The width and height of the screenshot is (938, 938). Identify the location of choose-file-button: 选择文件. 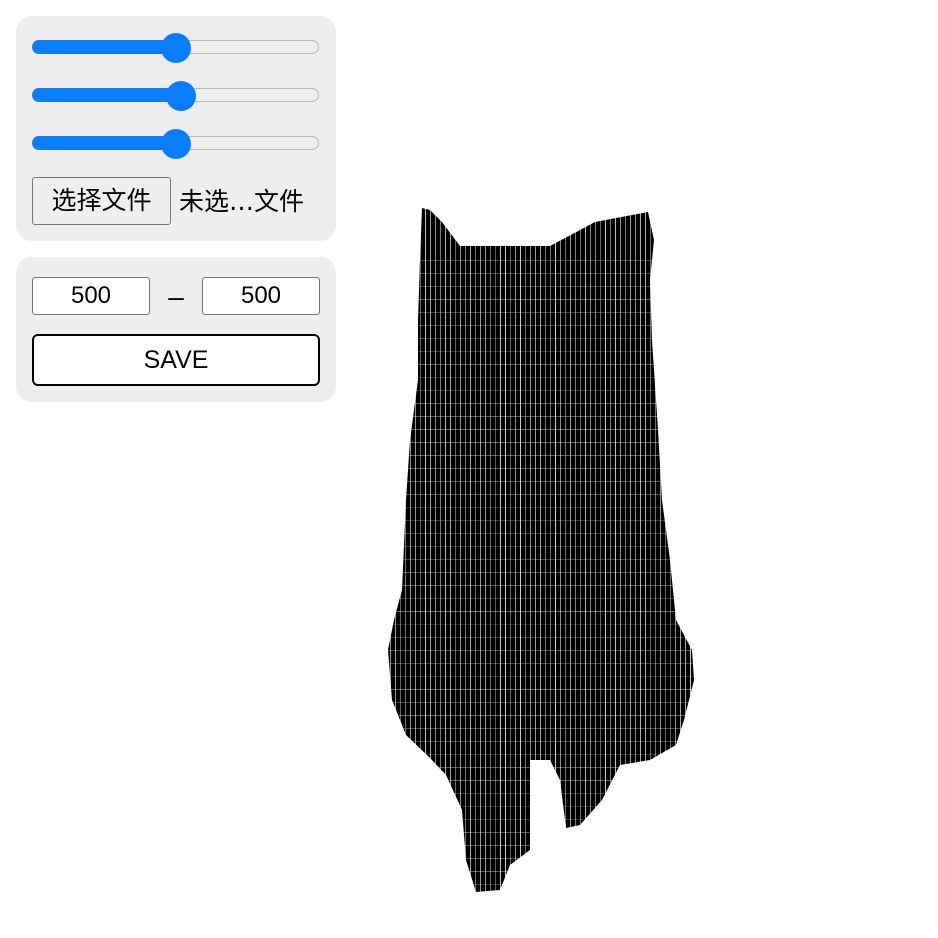
(101, 201).